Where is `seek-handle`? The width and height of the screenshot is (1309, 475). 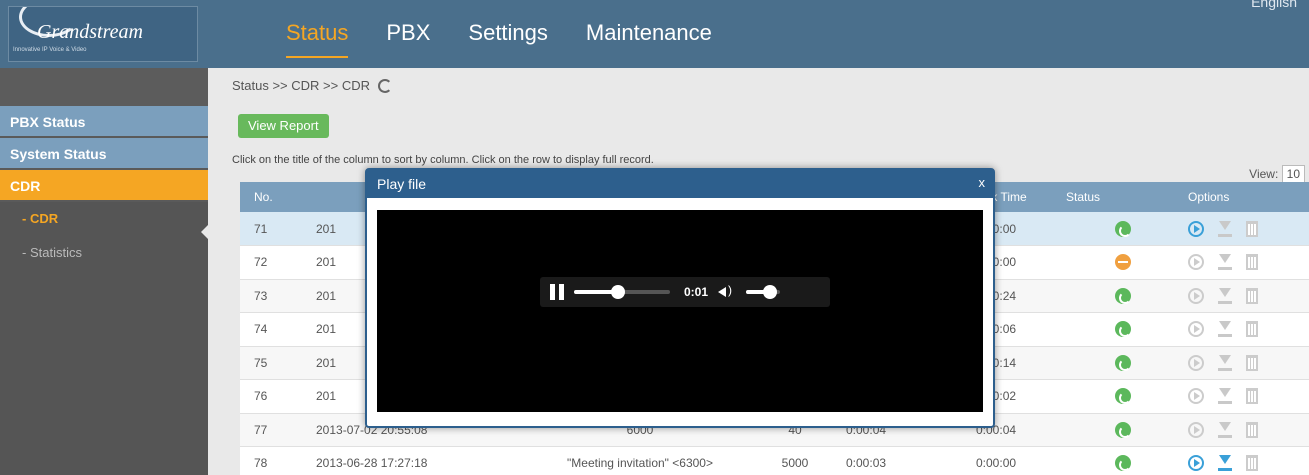 seek-handle is located at coordinates (618, 292).